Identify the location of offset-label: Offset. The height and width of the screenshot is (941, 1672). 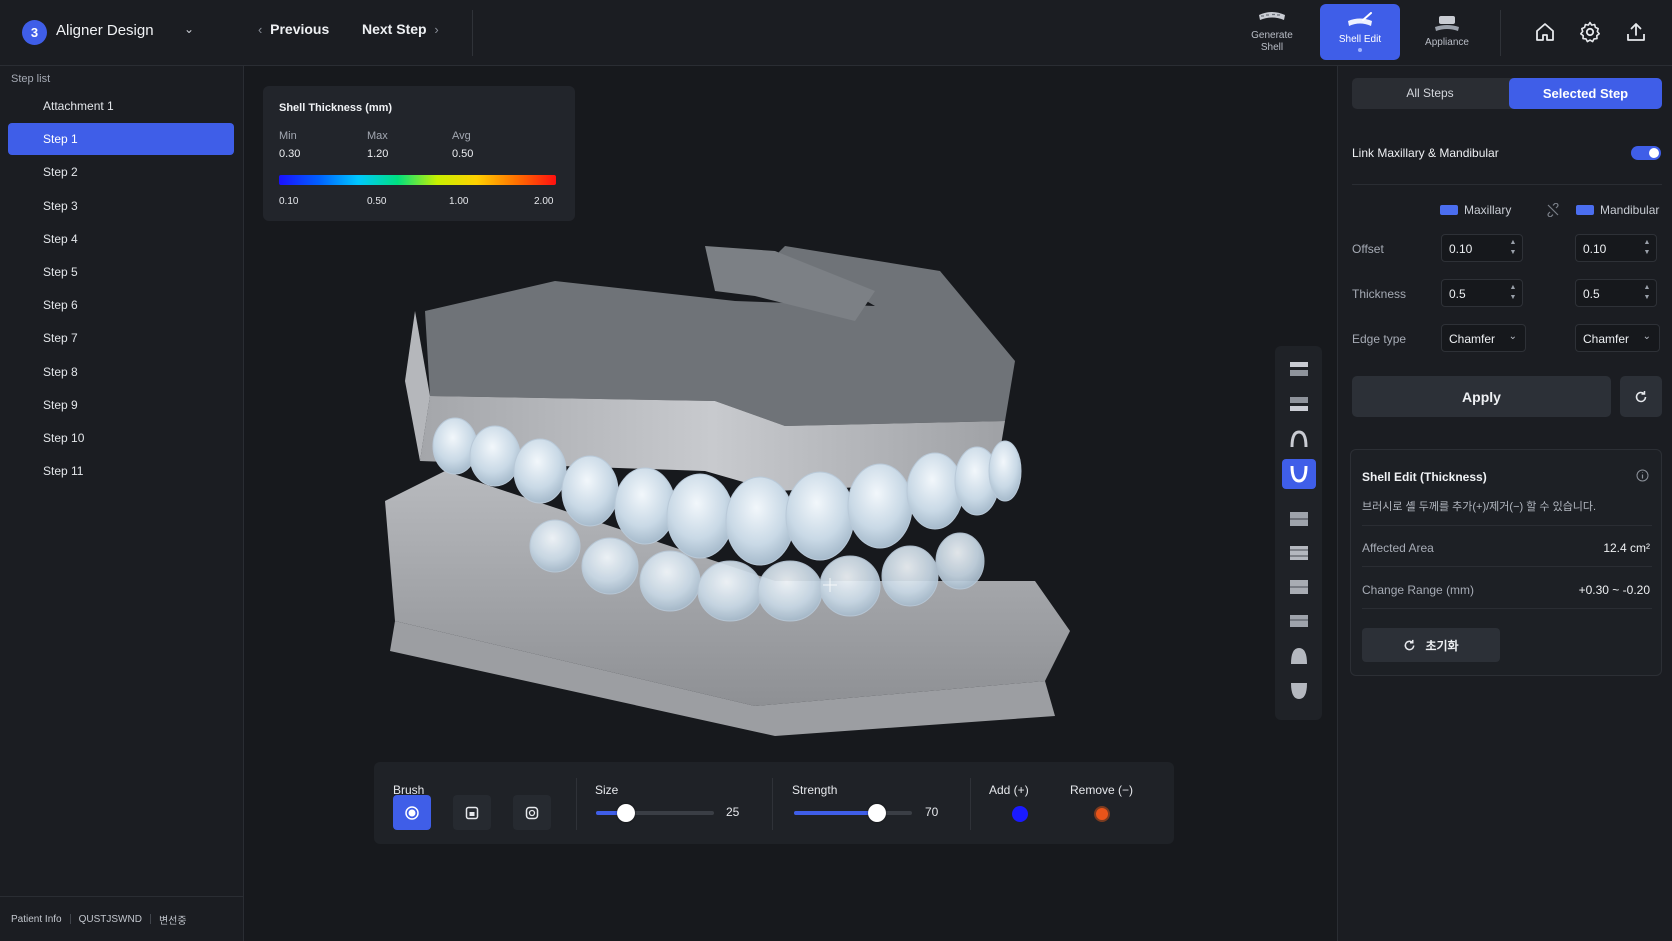
(1368, 249).